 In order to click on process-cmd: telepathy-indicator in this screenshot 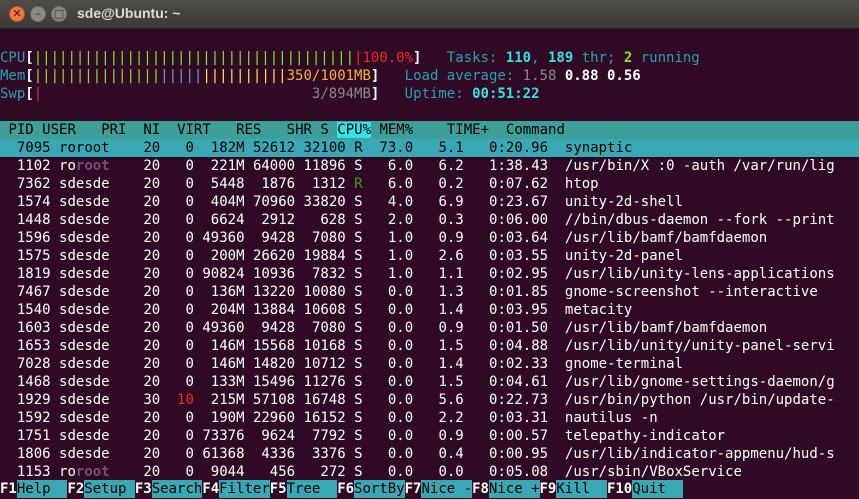, I will do `click(645, 436)`.